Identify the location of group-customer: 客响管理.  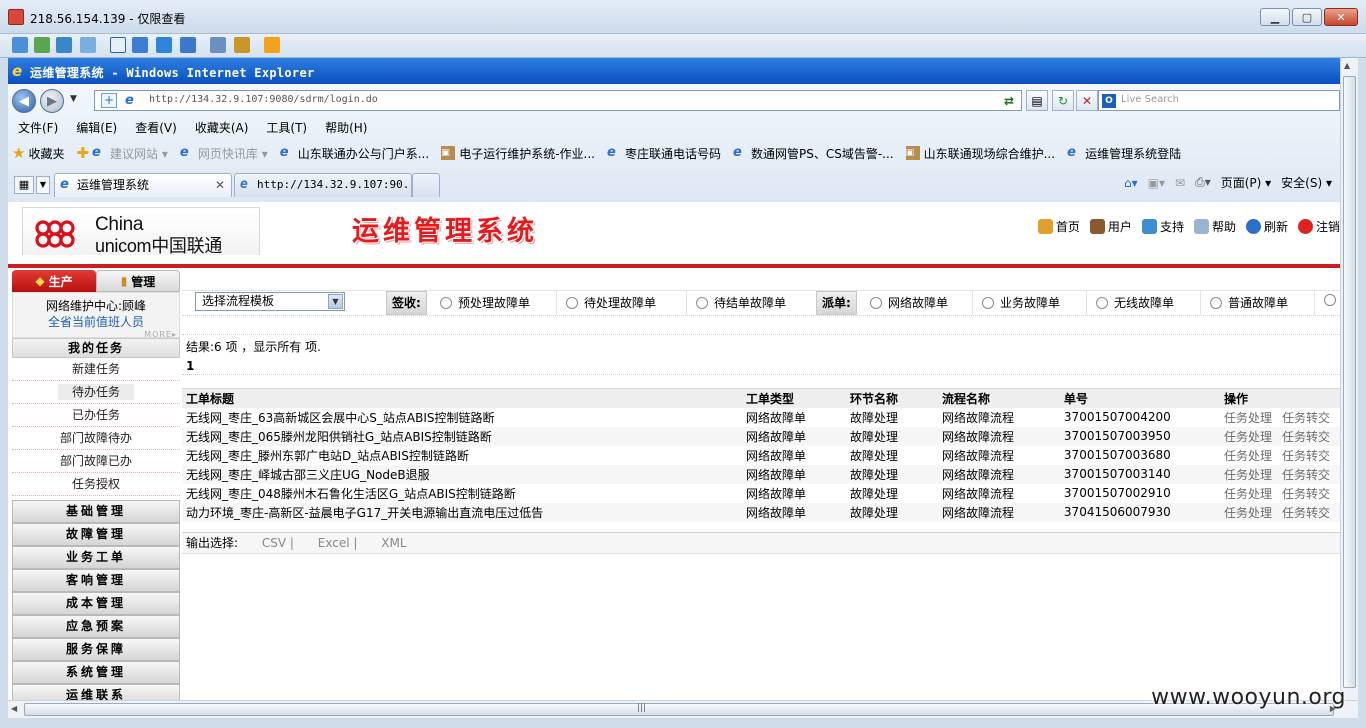
(96, 580).